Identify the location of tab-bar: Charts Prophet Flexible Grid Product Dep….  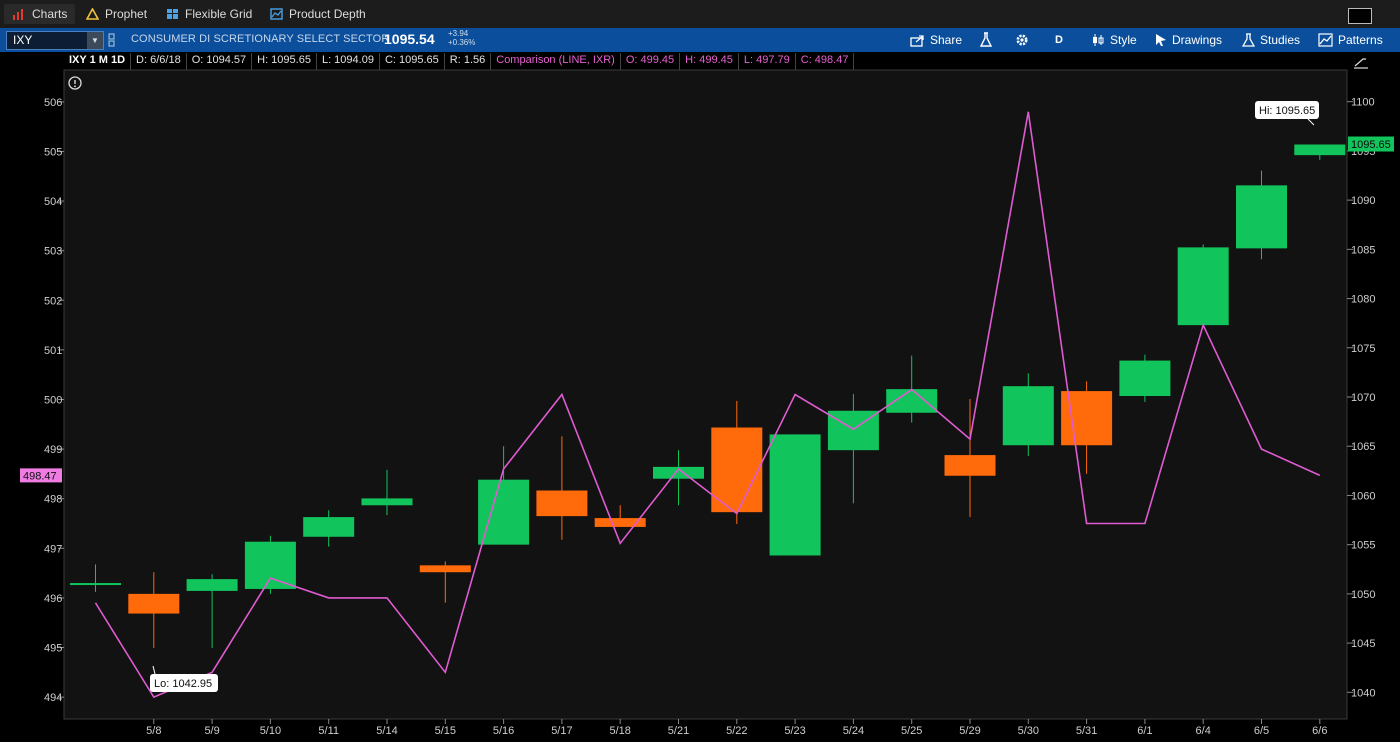
(700, 14).